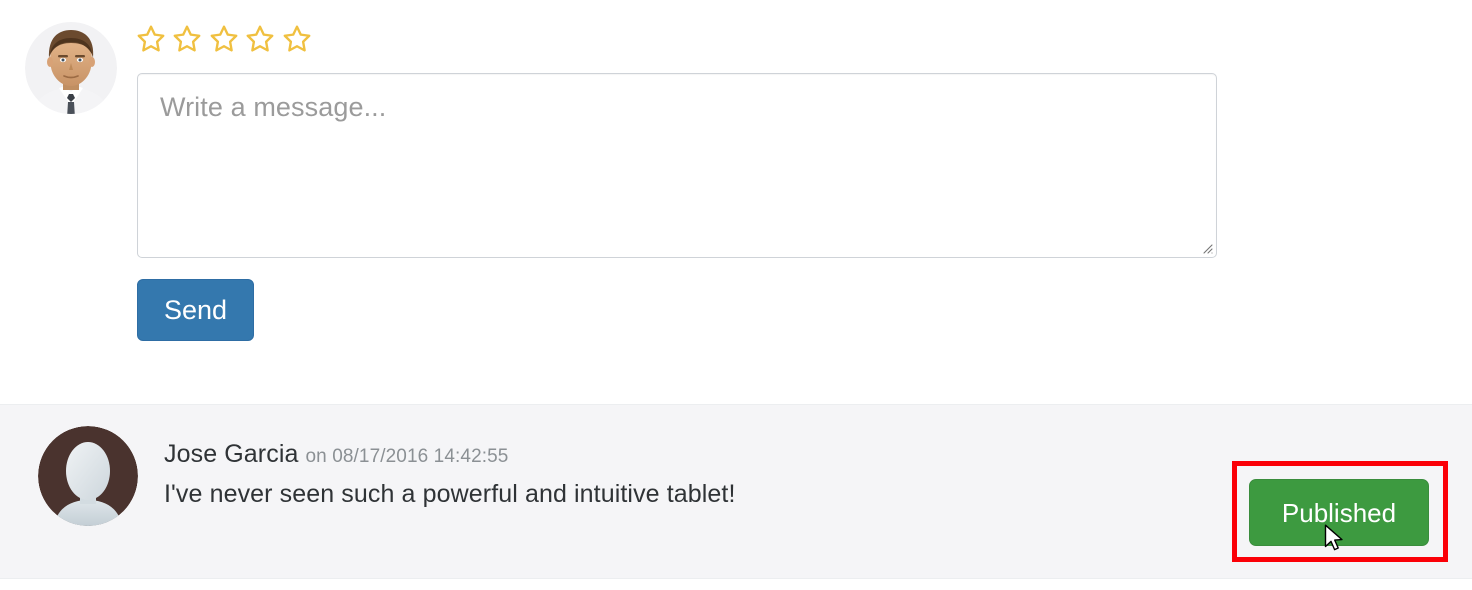 This screenshot has width=1472, height=590. I want to click on star-rating, so click(225, 41).